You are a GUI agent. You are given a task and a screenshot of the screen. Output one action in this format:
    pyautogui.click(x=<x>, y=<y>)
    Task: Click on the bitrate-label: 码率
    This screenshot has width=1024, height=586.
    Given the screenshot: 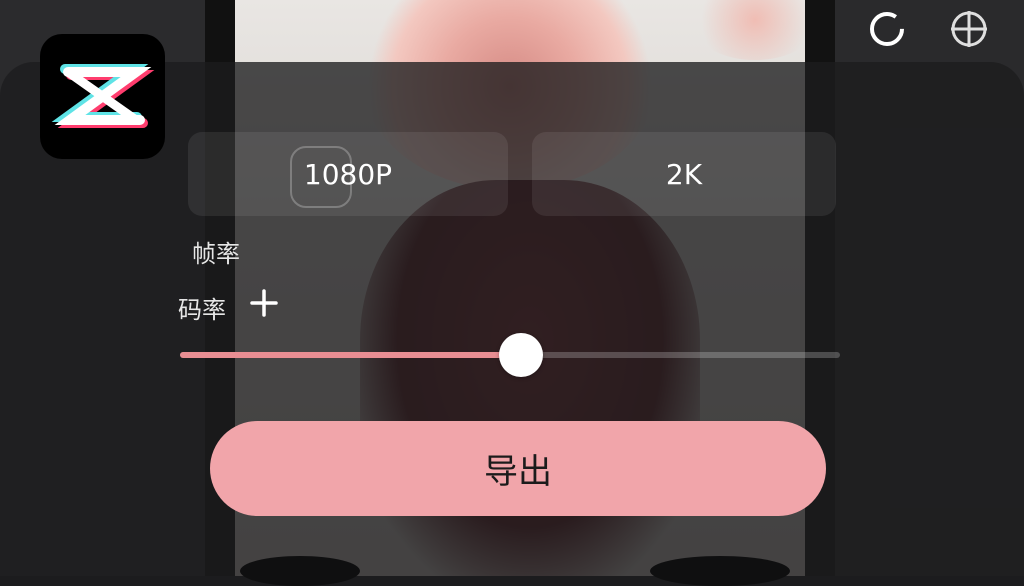 What is the action you would take?
    pyautogui.click(x=202, y=310)
    